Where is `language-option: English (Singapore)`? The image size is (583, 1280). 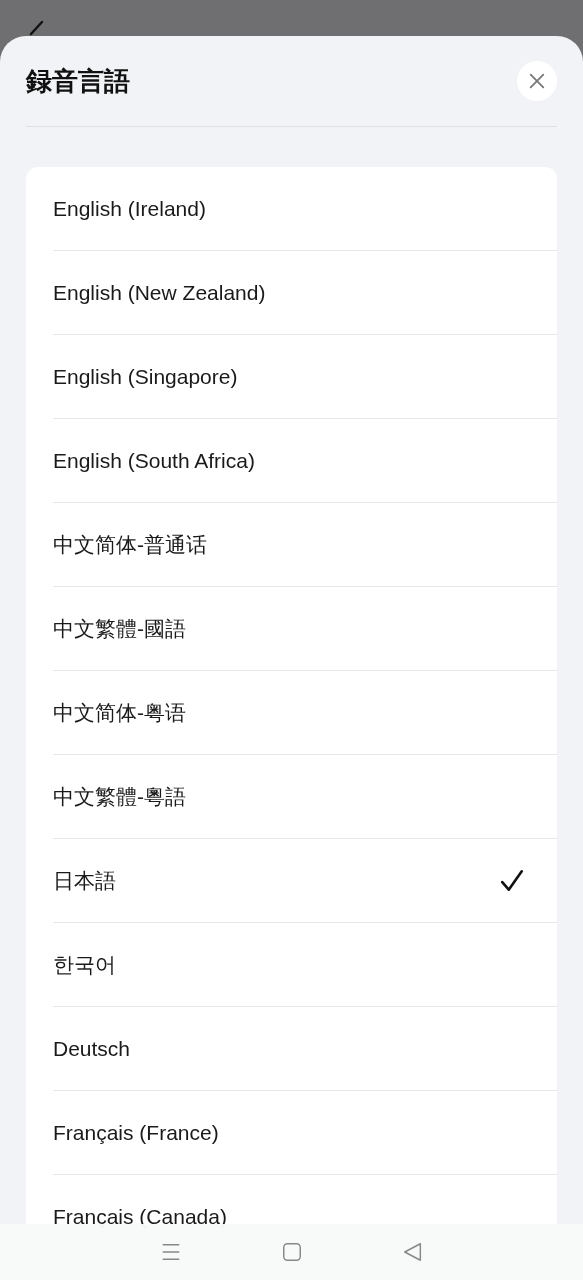 language-option: English (Singapore) is located at coordinates (305, 377).